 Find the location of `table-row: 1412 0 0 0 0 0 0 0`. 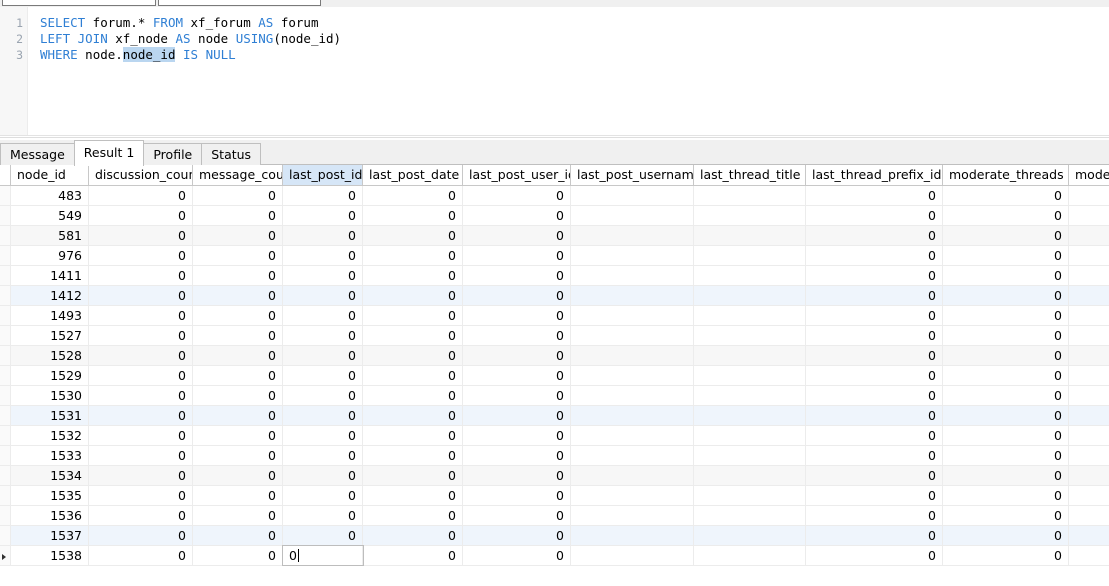

table-row: 1412 0 0 0 0 0 0 0 is located at coordinates (554, 296).